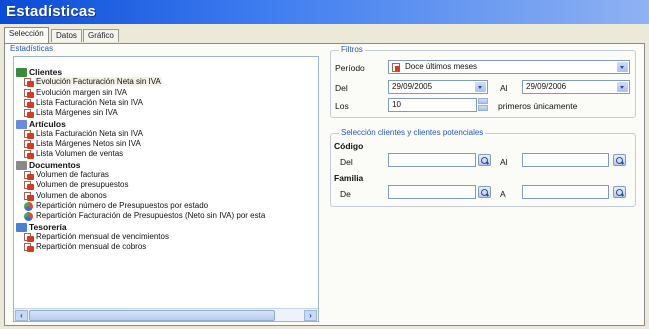  Describe the element at coordinates (412, 86) in the screenshot. I see `from-date-value: 29/09/2005` at that location.